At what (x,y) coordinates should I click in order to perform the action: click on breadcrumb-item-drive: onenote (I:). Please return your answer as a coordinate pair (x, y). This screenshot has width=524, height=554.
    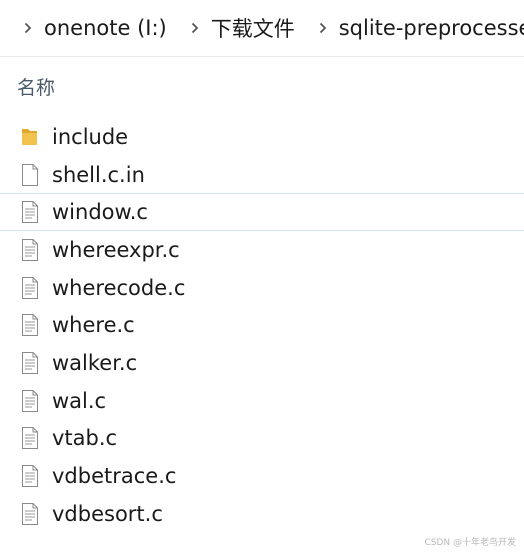
    Looking at the image, I should click on (105, 28).